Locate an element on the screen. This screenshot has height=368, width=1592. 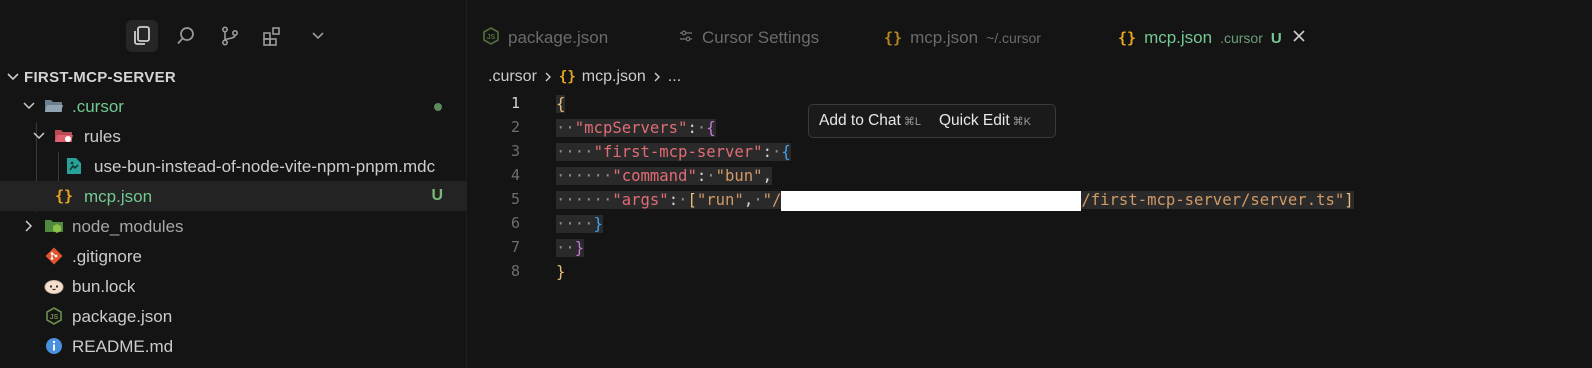
activity-bar is located at coordinates (233, 31).